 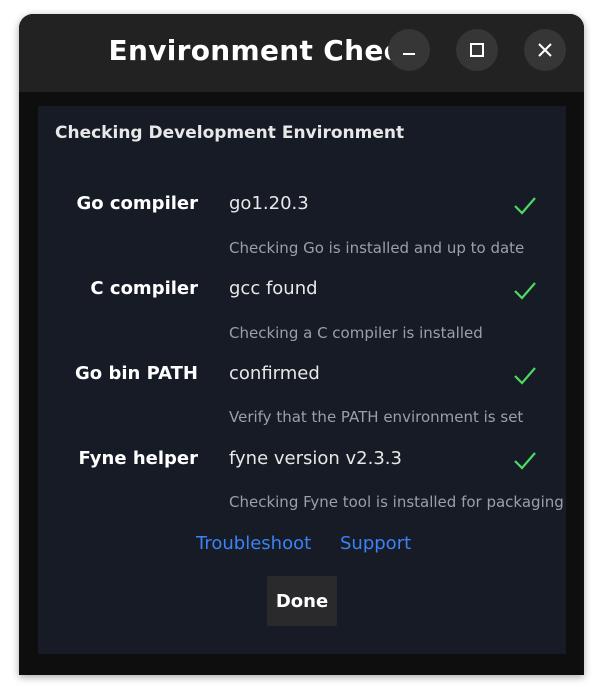 I want to click on title-bar: Environment Check, so click(x=301, y=53).